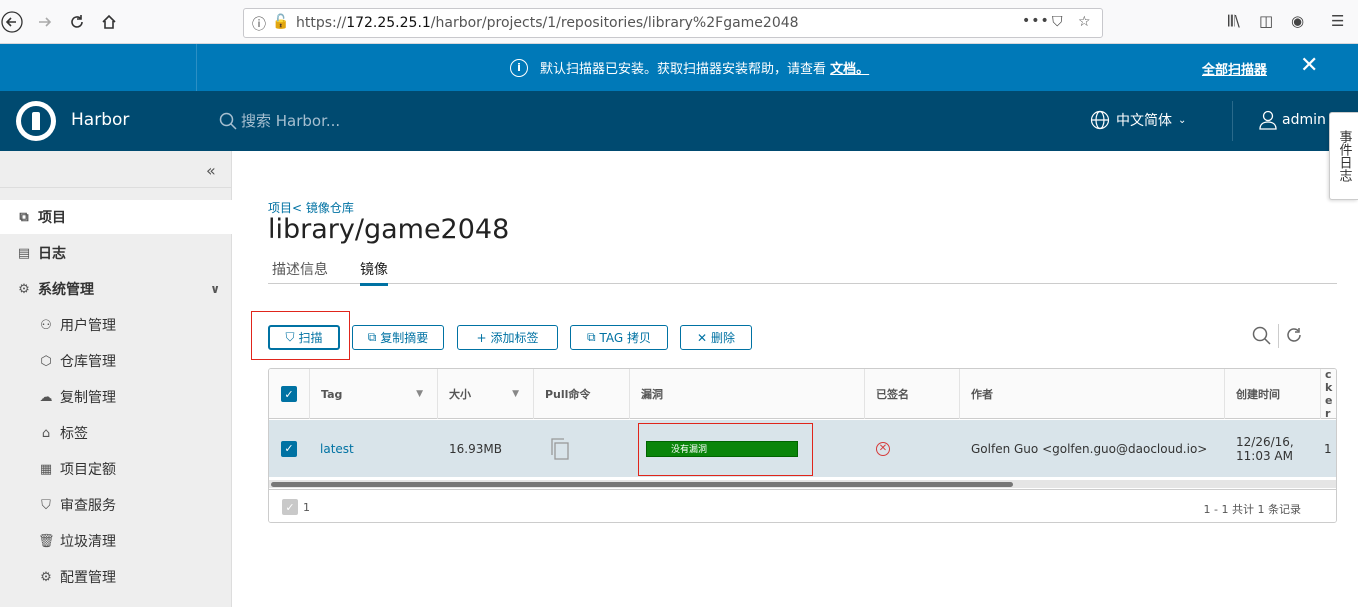 Image resolution: width=1358 pixels, height=607 pixels. I want to click on sidebar-item-quotas: ▦ 项目定额, so click(116, 469).